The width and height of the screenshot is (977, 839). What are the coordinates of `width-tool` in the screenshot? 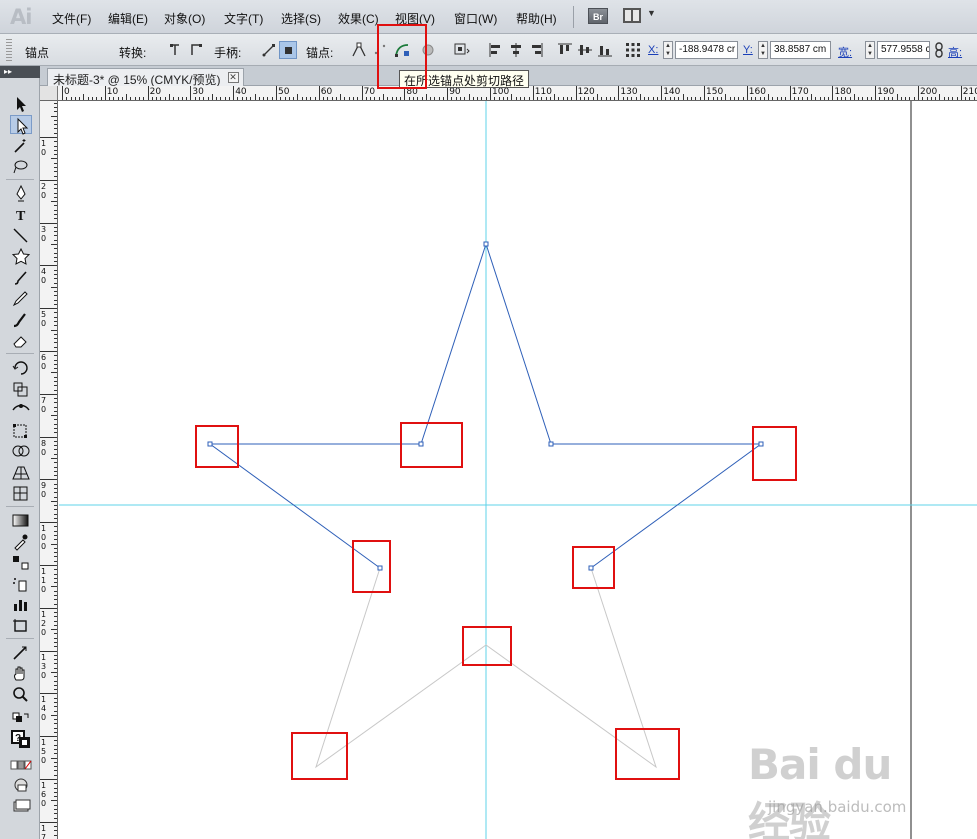 It's located at (21, 409).